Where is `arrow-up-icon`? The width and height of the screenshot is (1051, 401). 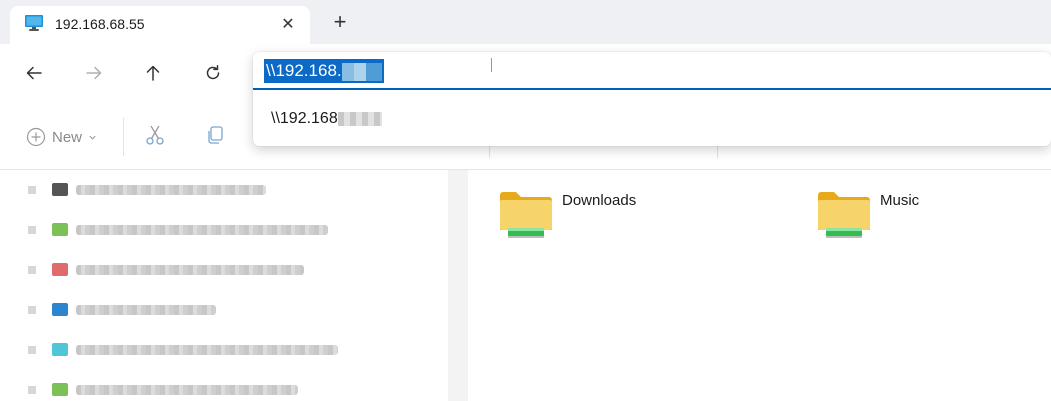 arrow-up-icon is located at coordinates (153, 73).